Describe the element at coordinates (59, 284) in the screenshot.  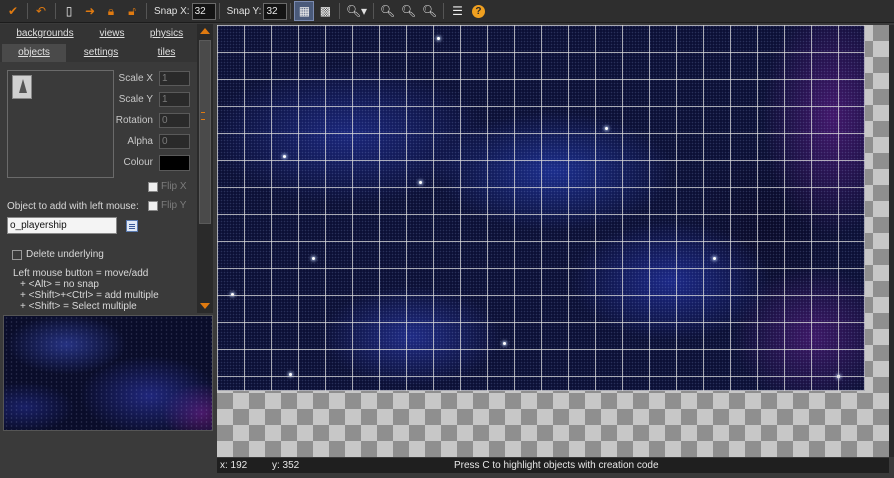
I see `help-line: + <Alt> = no snap` at that location.